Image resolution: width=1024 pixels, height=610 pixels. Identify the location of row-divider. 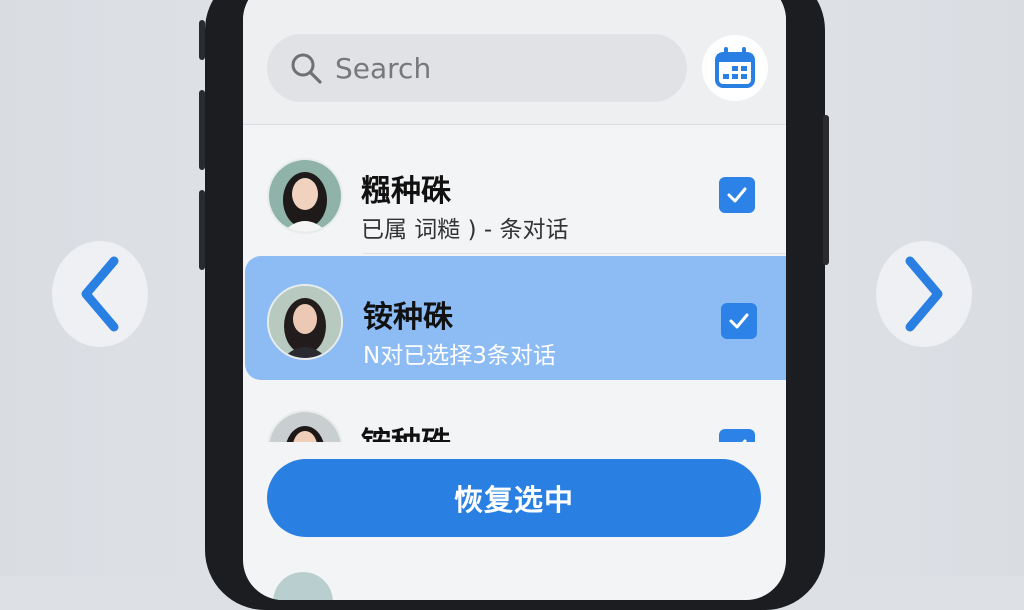
(574, 253).